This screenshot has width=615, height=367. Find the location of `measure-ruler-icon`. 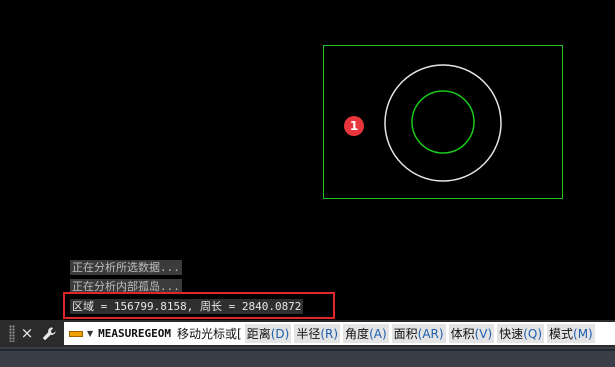

measure-ruler-icon is located at coordinates (76, 333).